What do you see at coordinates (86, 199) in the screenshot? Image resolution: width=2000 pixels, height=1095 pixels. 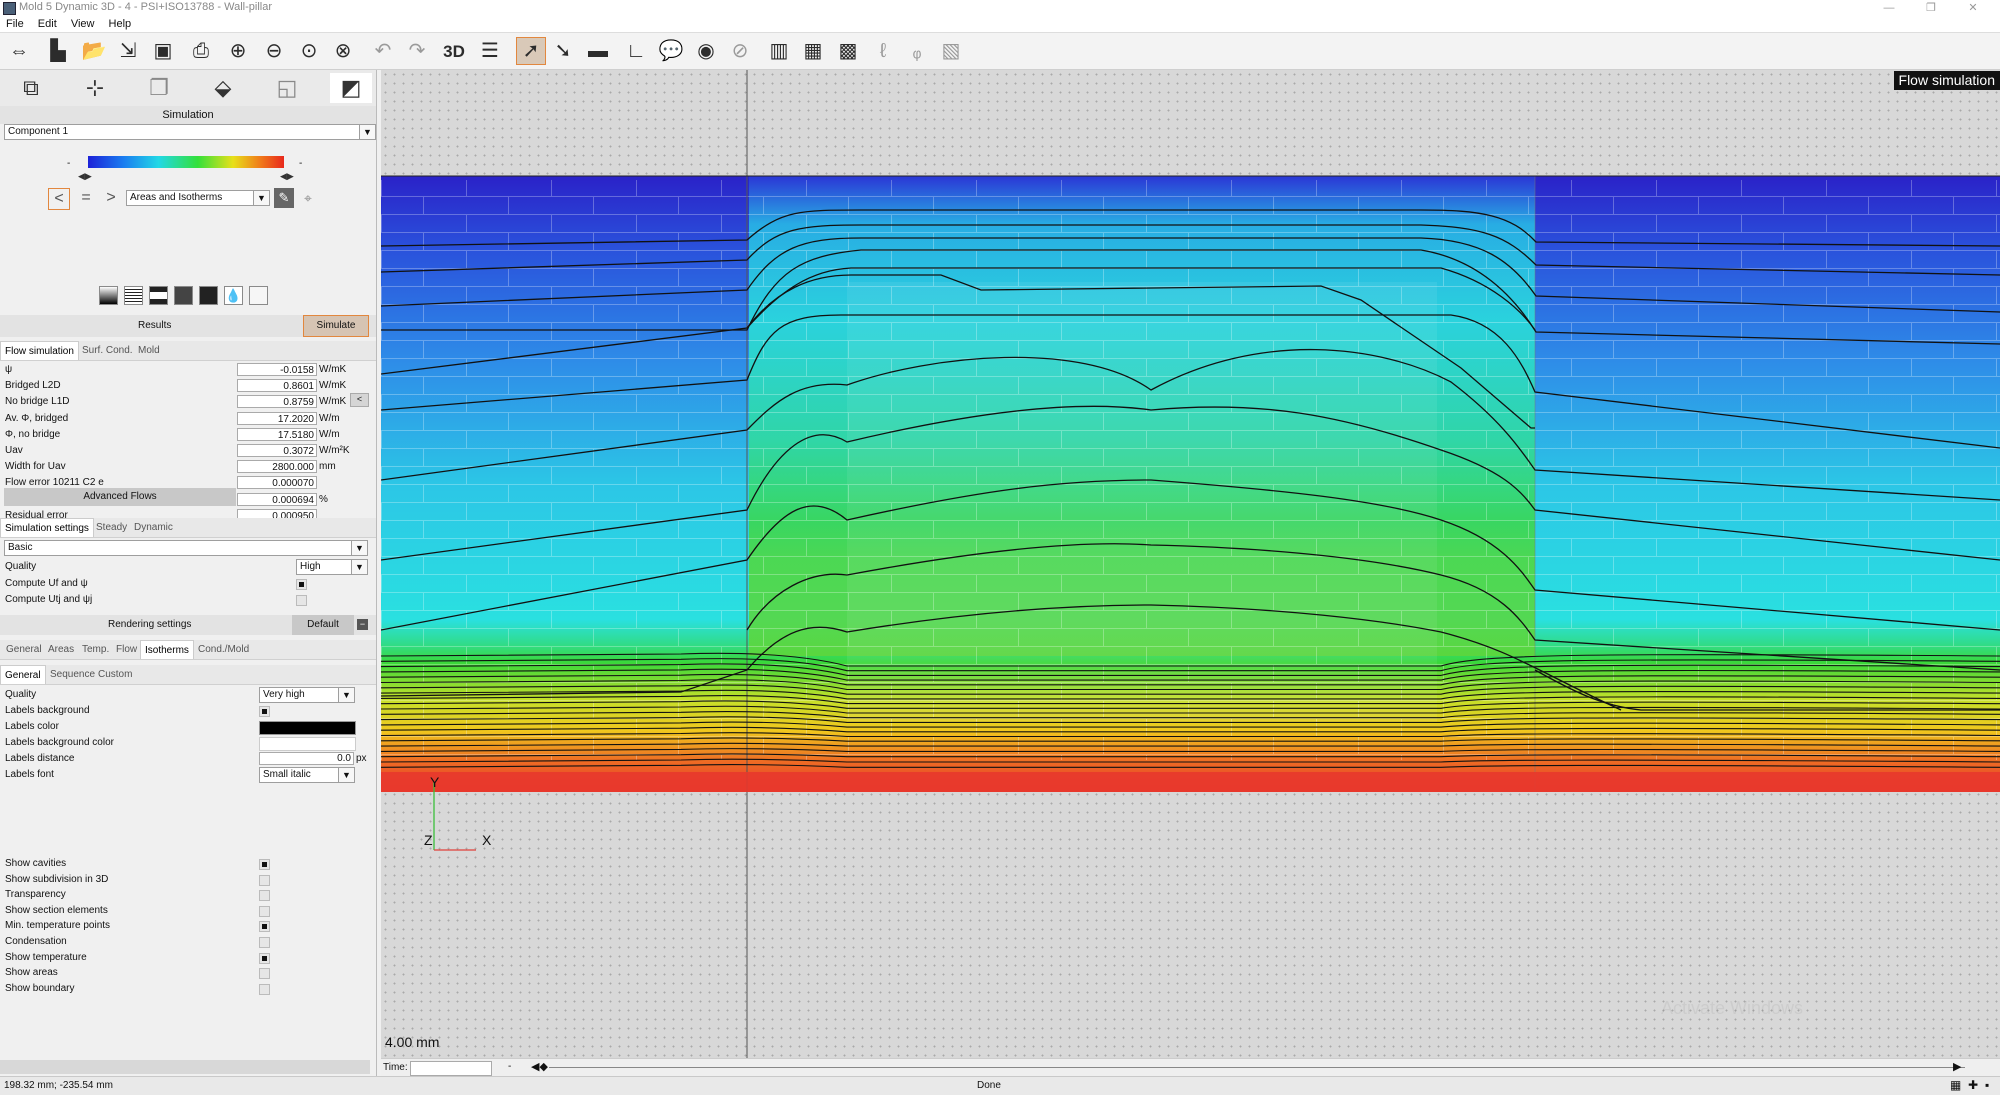 I see `compare-equal-button: =` at bounding box center [86, 199].